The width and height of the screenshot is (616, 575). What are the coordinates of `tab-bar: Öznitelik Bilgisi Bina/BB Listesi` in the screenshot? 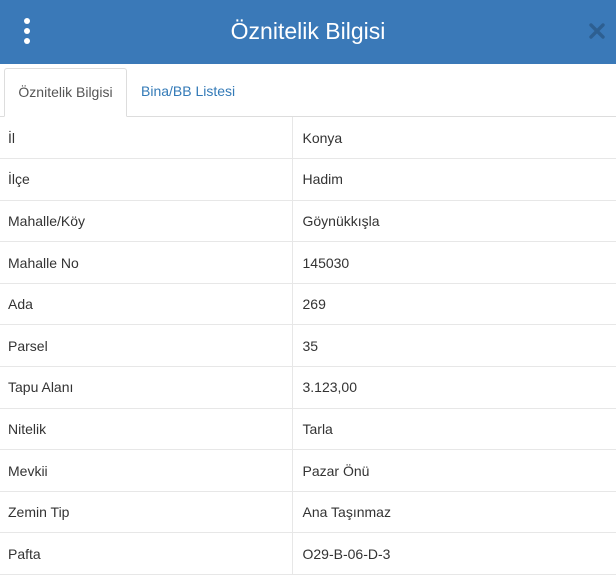 It's located at (308, 90).